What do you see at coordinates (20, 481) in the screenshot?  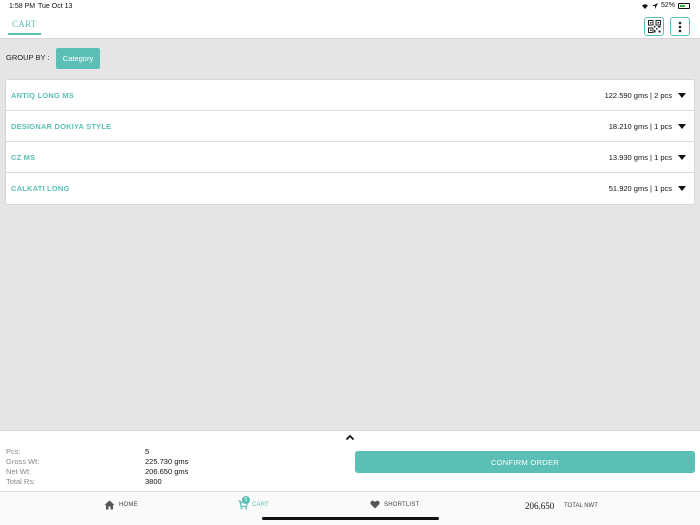 I see `total-rs-label: Total Rs:` at bounding box center [20, 481].